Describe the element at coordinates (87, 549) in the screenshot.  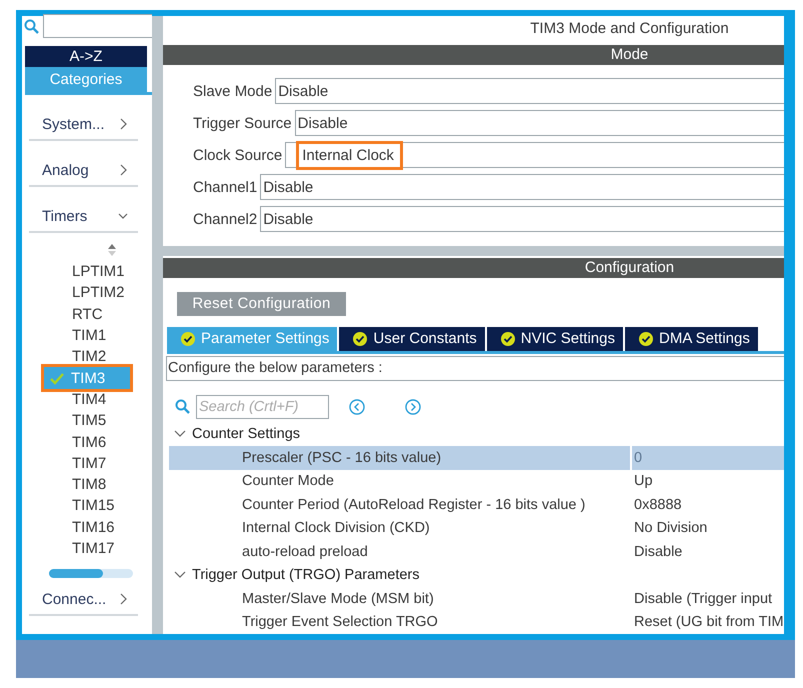
I see `peripheral-item: TIM17` at that location.